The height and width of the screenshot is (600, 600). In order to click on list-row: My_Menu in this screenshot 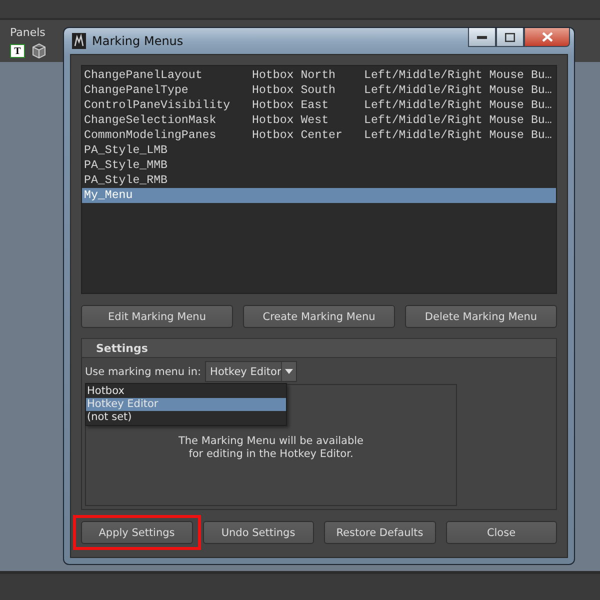, I will do `click(319, 195)`.